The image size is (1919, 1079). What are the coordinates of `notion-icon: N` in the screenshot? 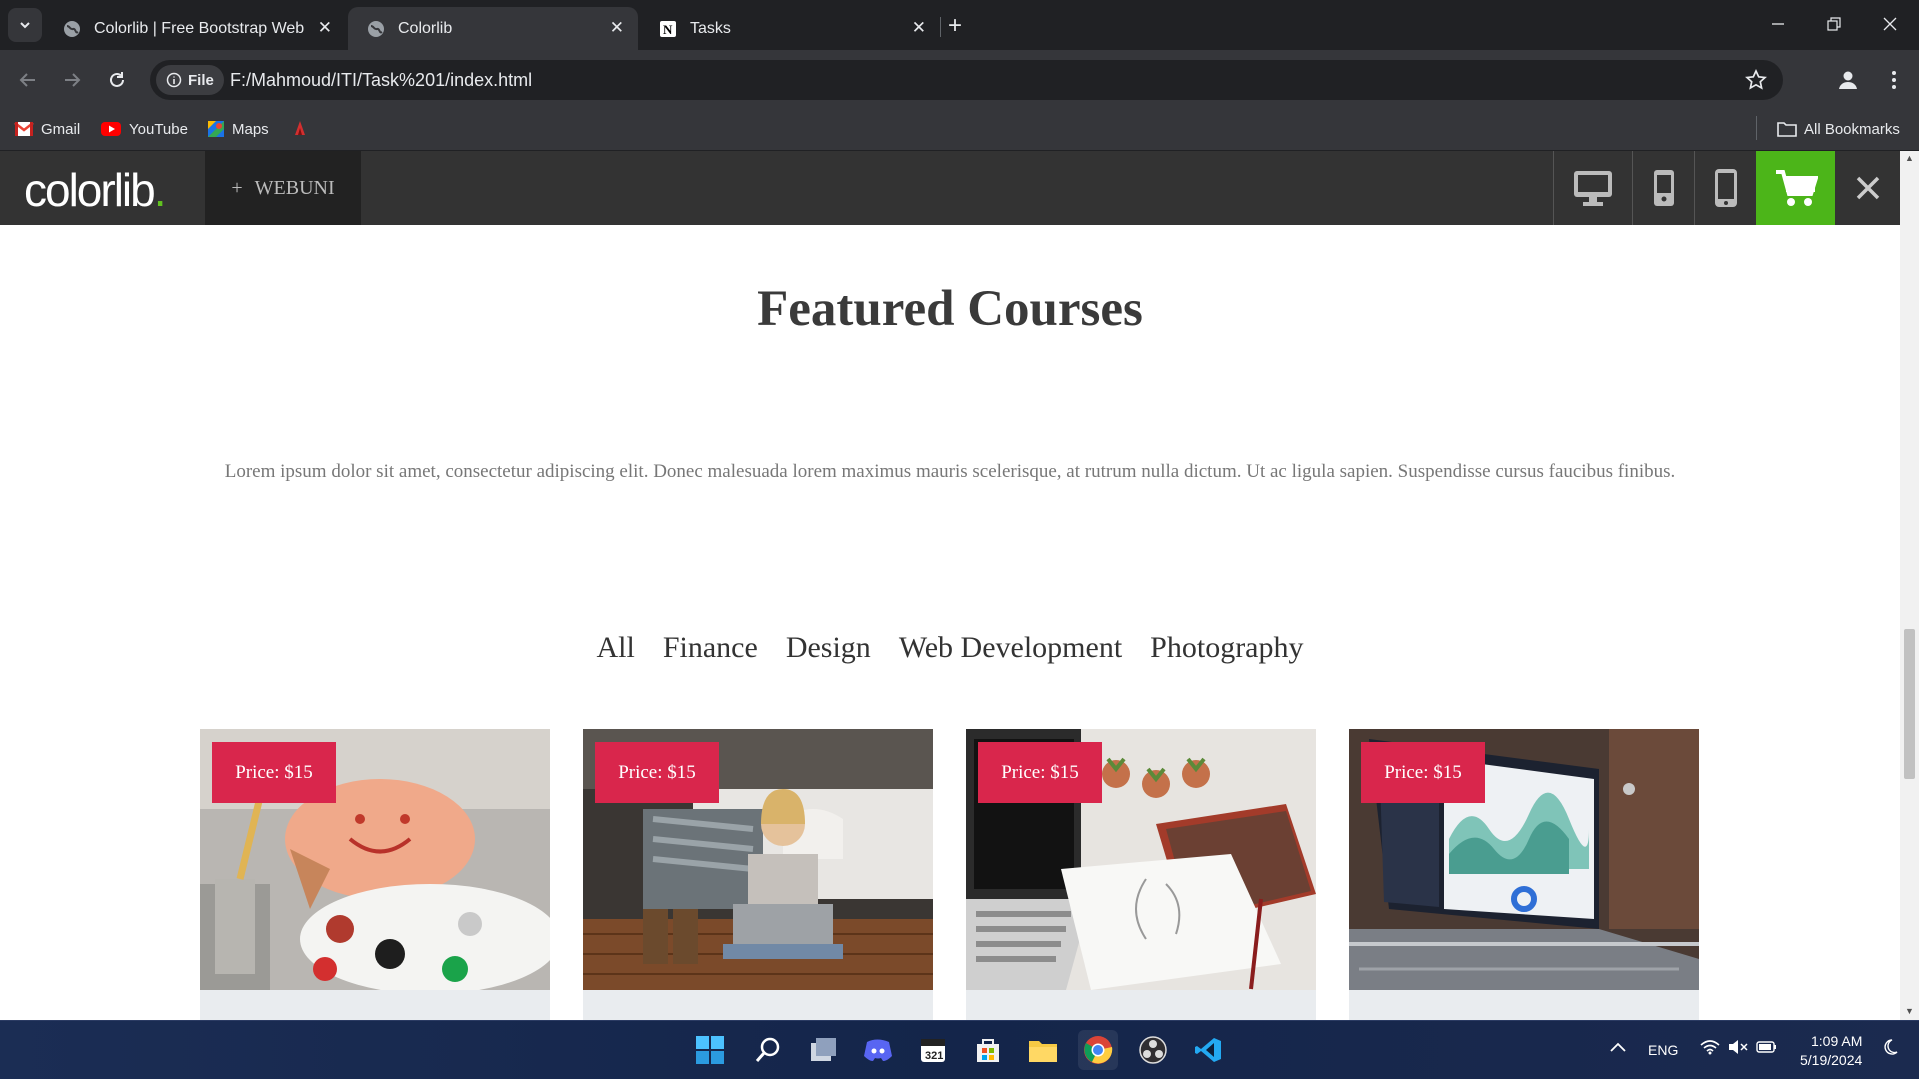 It's located at (668, 29).